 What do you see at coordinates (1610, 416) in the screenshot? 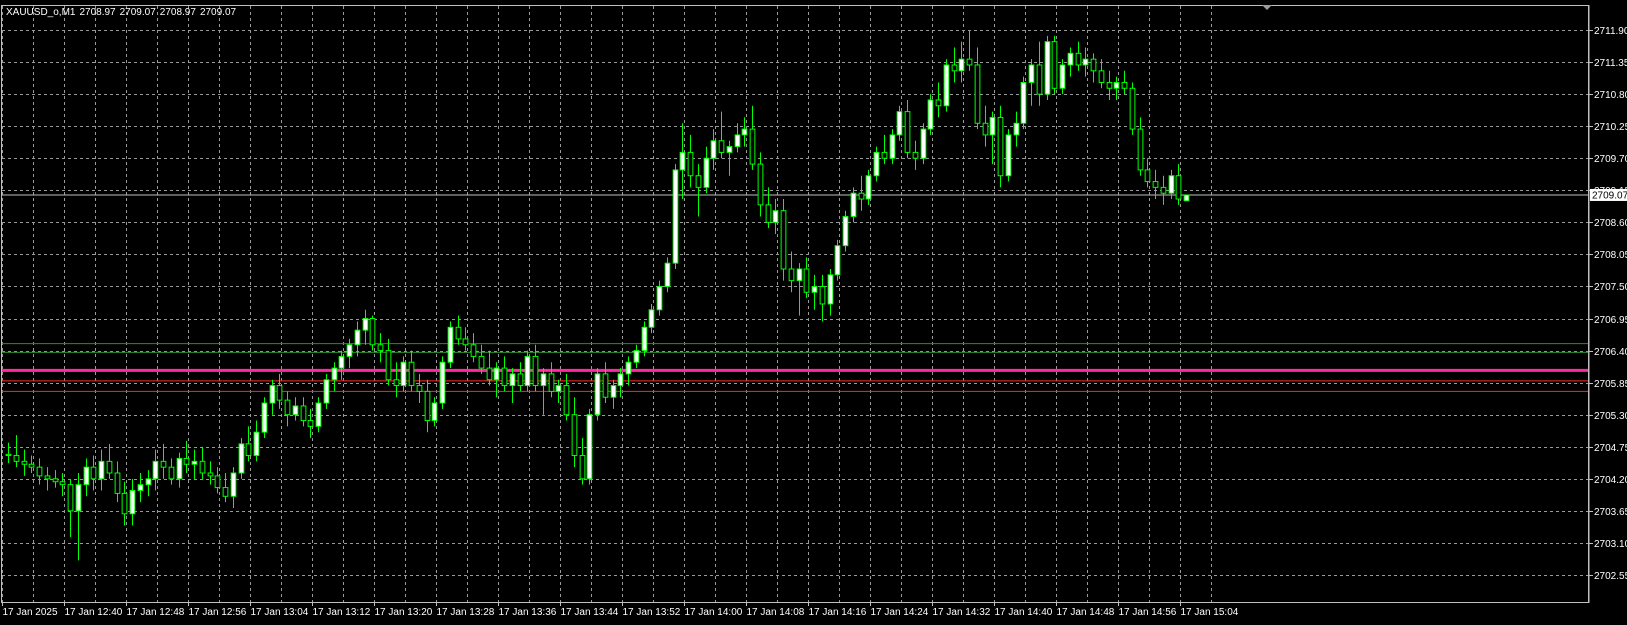
I see `price-tick-label: 2705.30` at bounding box center [1610, 416].